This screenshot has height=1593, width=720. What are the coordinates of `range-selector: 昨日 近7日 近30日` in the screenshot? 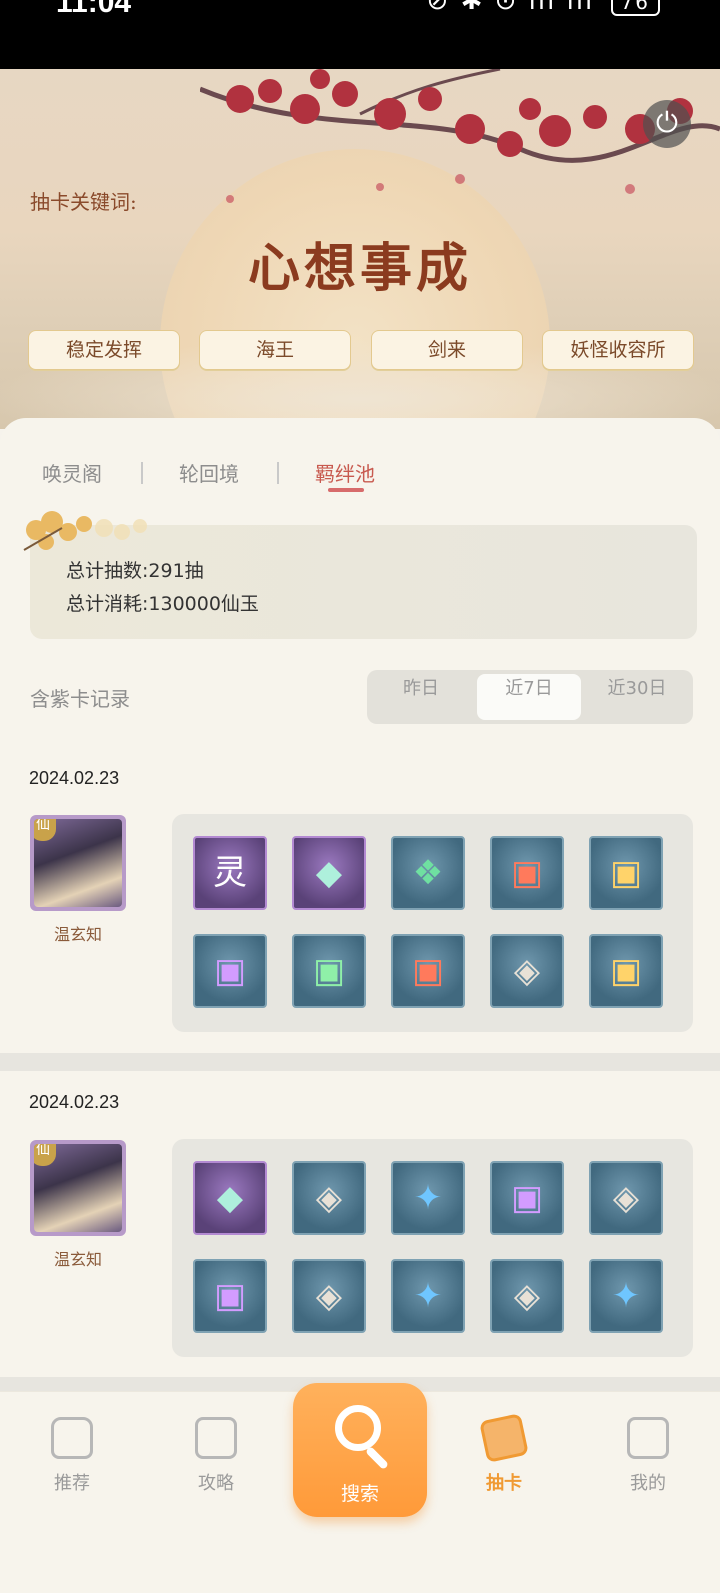 It's located at (530, 697).